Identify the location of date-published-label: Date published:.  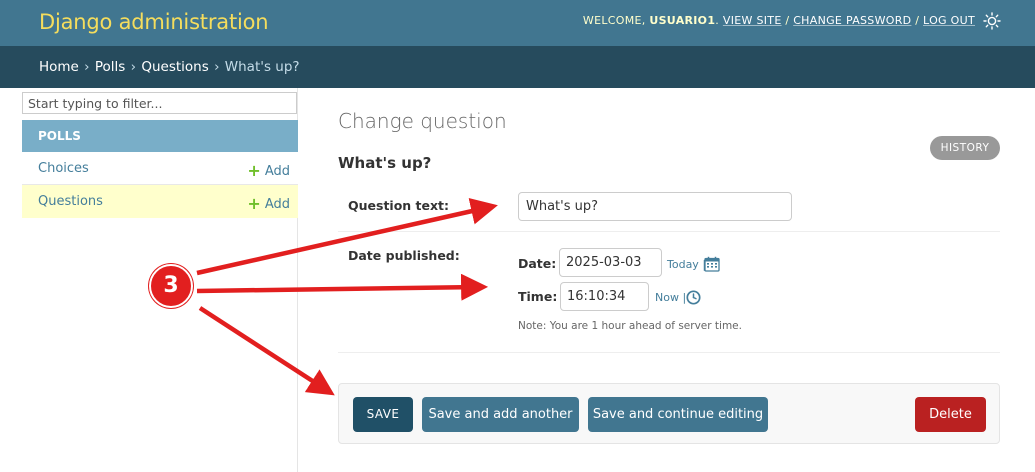
(404, 255).